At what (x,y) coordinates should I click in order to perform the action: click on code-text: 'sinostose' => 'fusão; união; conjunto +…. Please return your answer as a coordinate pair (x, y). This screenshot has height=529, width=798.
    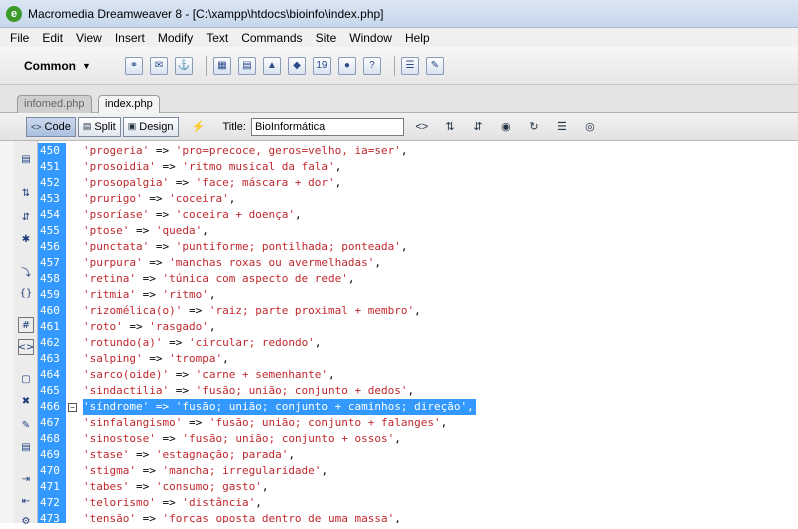
    Looking at the image, I should click on (242, 439).